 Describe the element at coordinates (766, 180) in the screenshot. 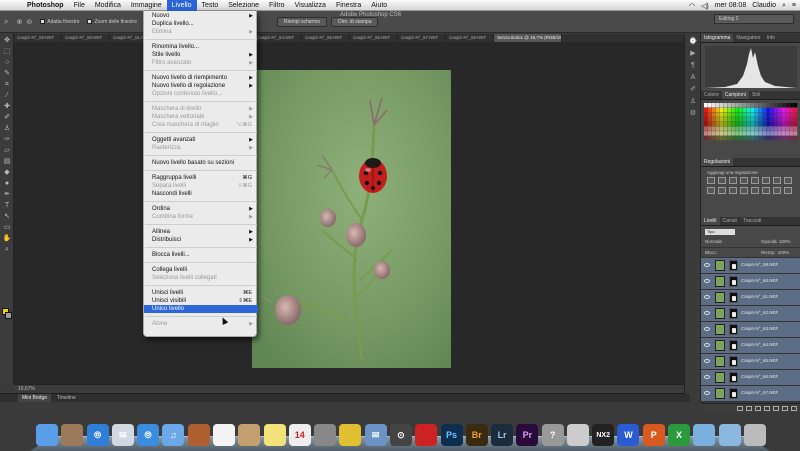

I see `hue-icon` at that location.